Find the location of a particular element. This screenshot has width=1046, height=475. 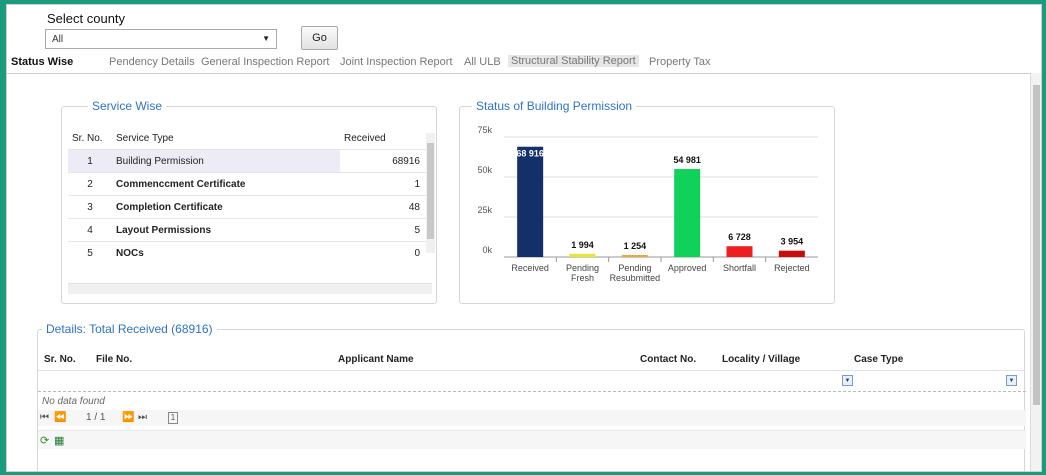

table-row: 3 Completion Certificate 48 is located at coordinates (247, 207).